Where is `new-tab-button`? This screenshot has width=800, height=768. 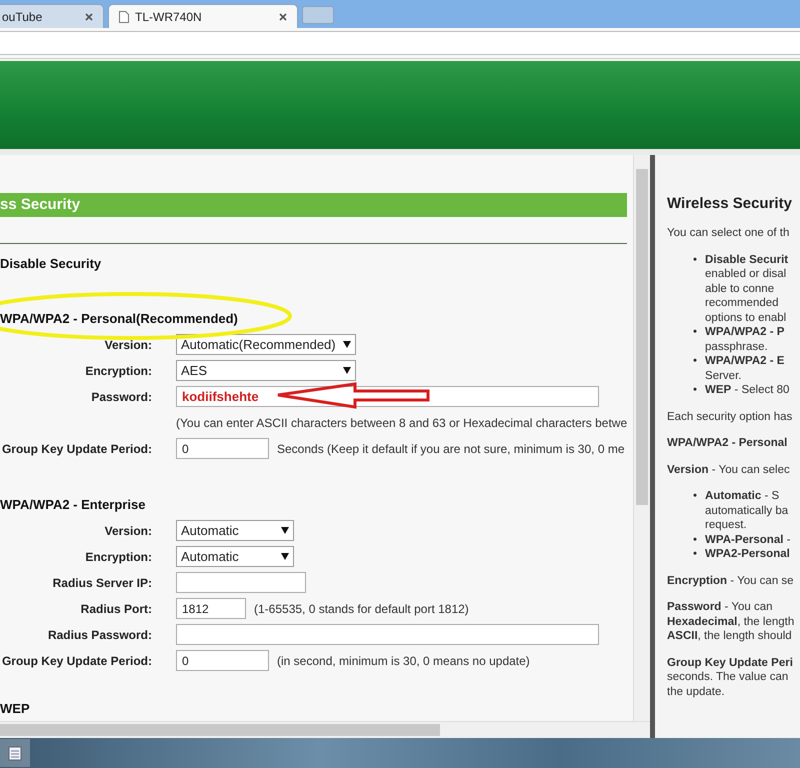
new-tab-button is located at coordinates (318, 15).